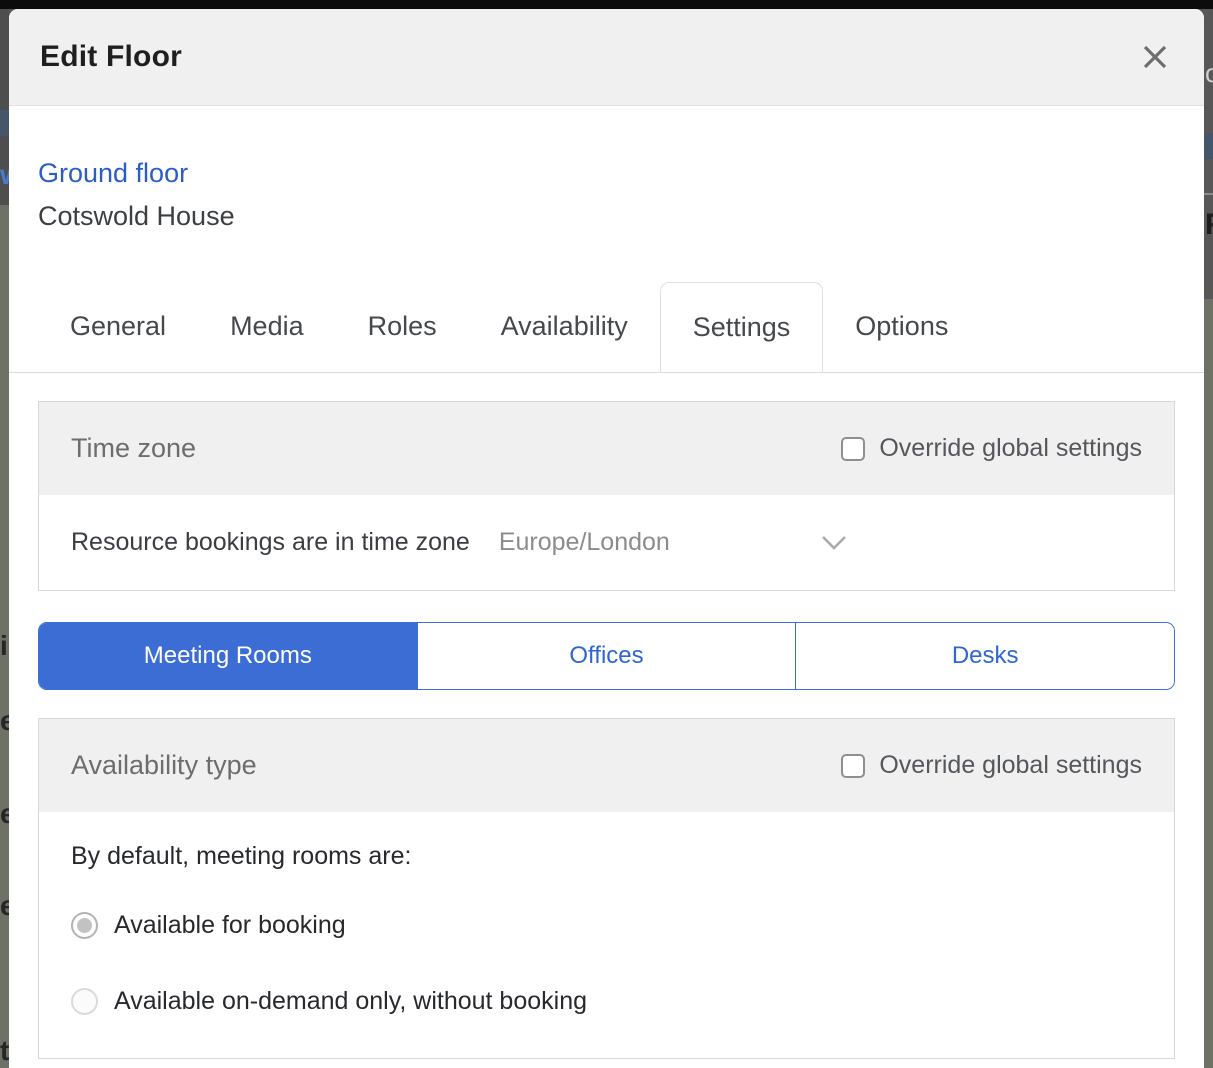 The height and width of the screenshot is (1068, 1213). I want to click on timezone-override-toggle: Override global settings, so click(991, 448).